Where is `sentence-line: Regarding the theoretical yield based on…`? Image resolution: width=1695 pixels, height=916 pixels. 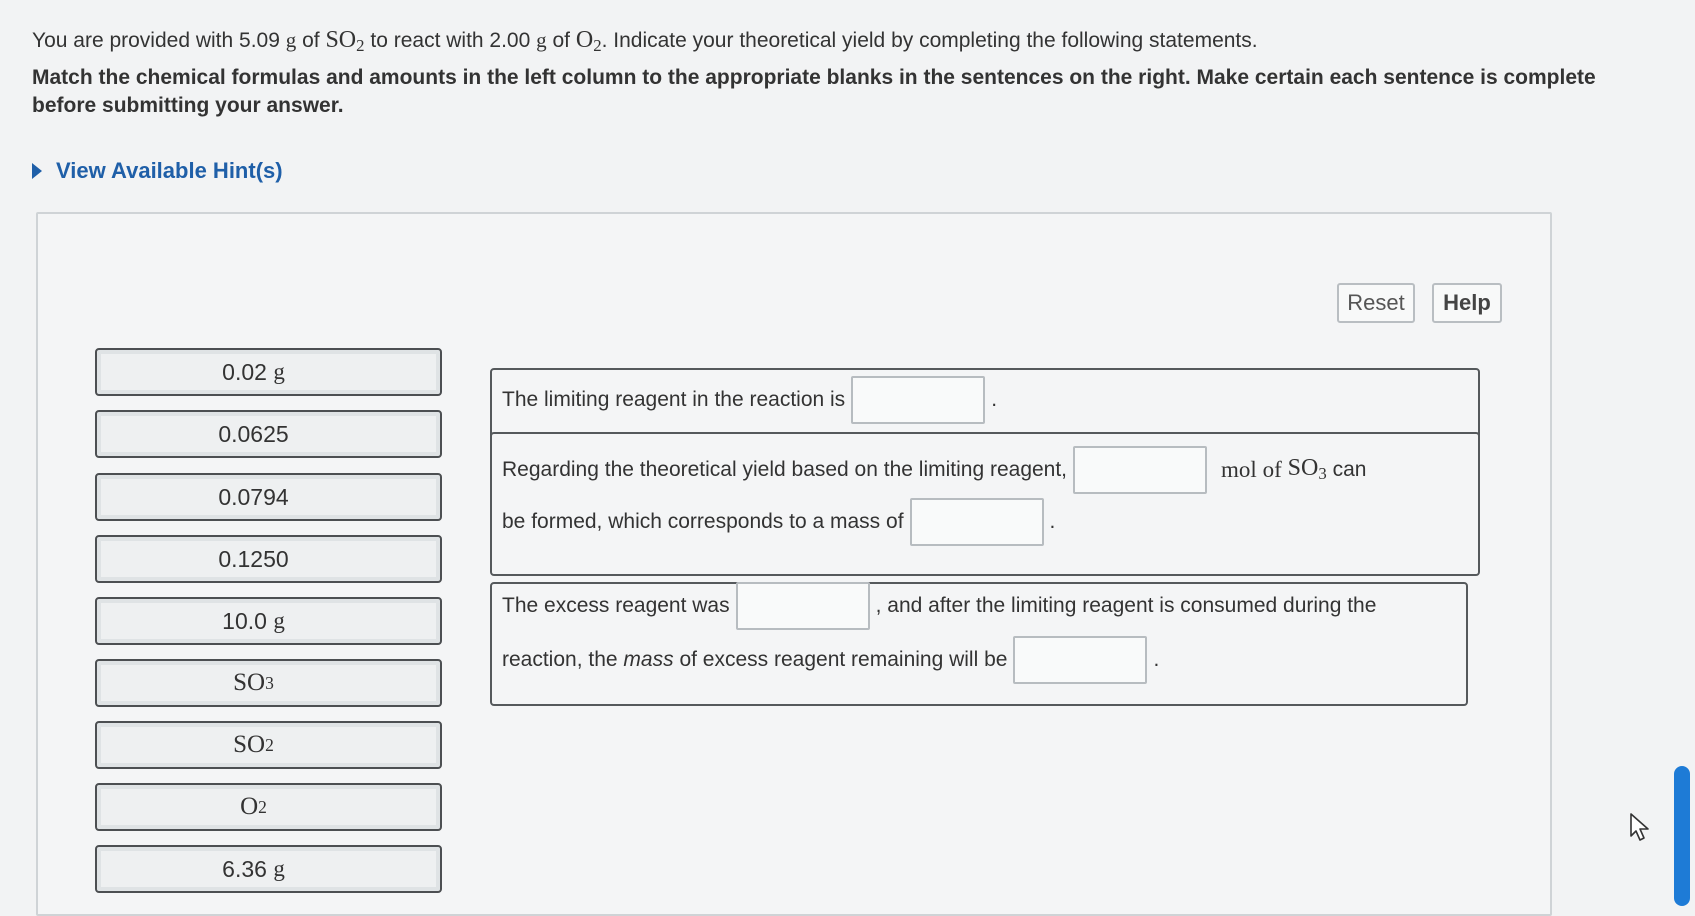
sentence-line: Regarding the theoretical yield based on… is located at coordinates (934, 470).